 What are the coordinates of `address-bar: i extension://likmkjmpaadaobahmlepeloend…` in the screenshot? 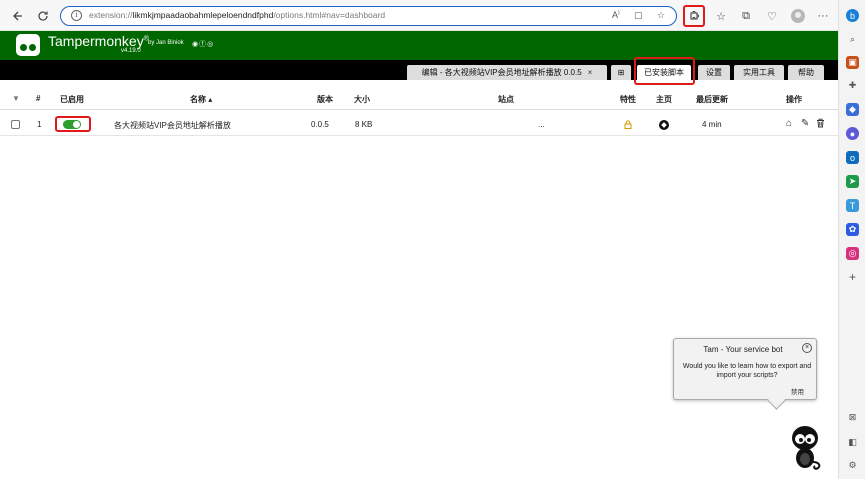 It's located at (368, 16).